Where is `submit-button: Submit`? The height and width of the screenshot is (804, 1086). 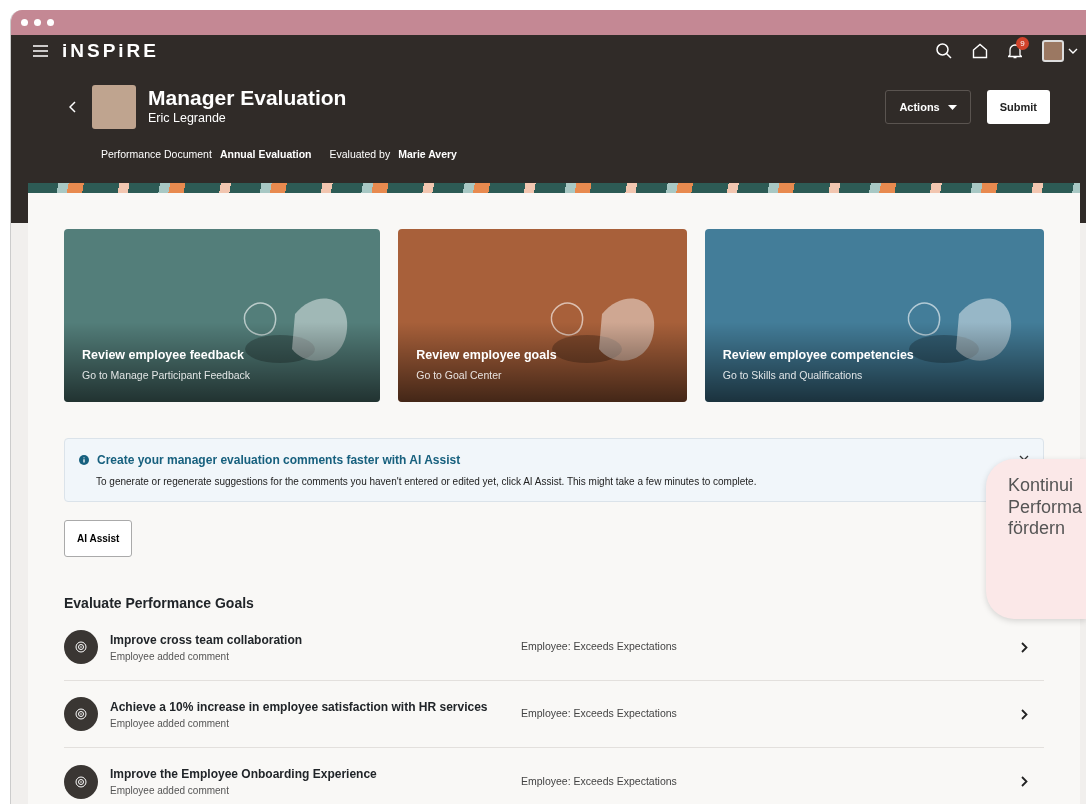 submit-button: Submit is located at coordinates (1018, 107).